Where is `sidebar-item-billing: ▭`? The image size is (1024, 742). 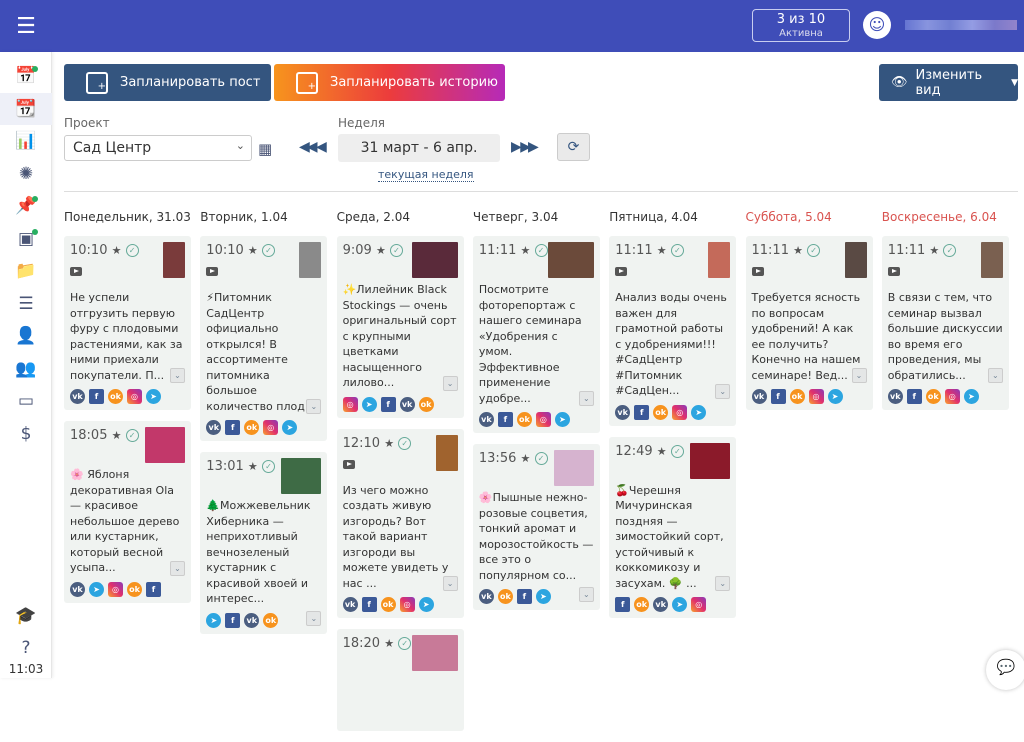 sidebar-item-billing: ▭ is located at coordinates (26, 401).